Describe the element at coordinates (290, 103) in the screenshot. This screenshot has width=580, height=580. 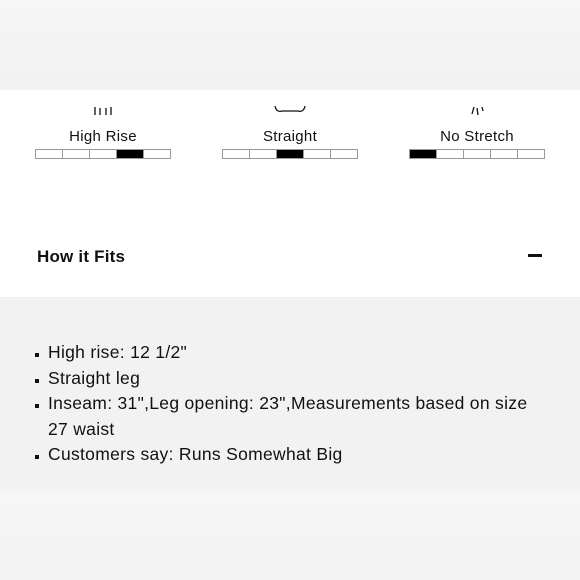
I see `leg-shape-icon` at that location.